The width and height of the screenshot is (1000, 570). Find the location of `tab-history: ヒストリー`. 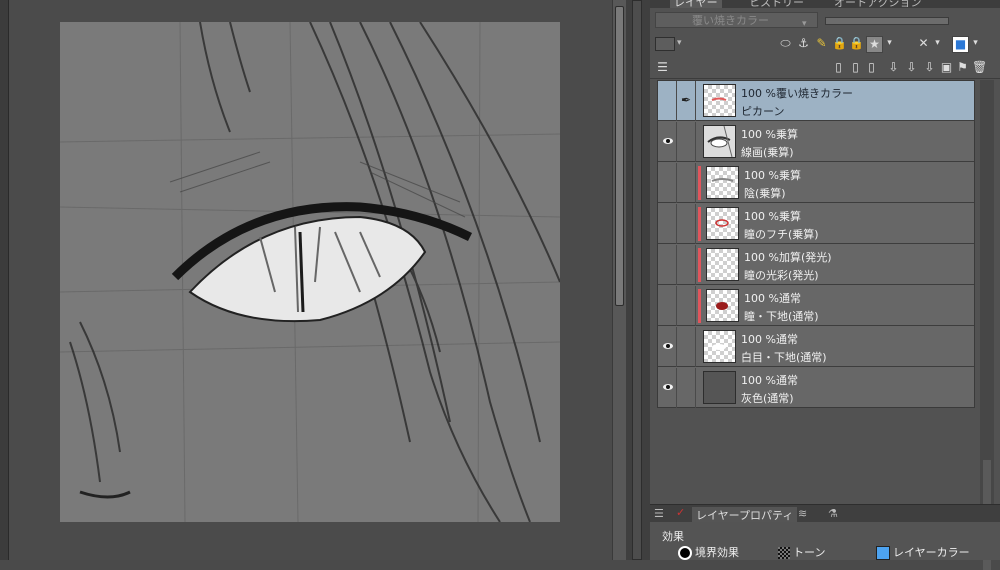

tab-history: ヒストリー is located at coordinates (776, 4).